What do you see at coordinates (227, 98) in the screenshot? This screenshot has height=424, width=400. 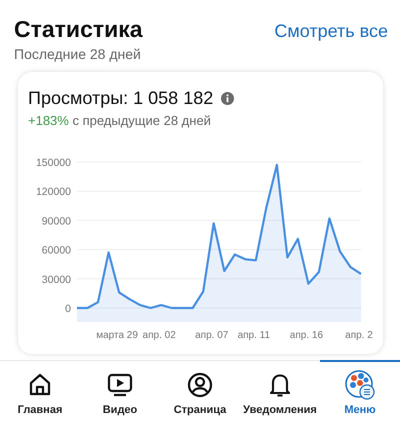 I see `info-icon` at bounding box center [227, 98].